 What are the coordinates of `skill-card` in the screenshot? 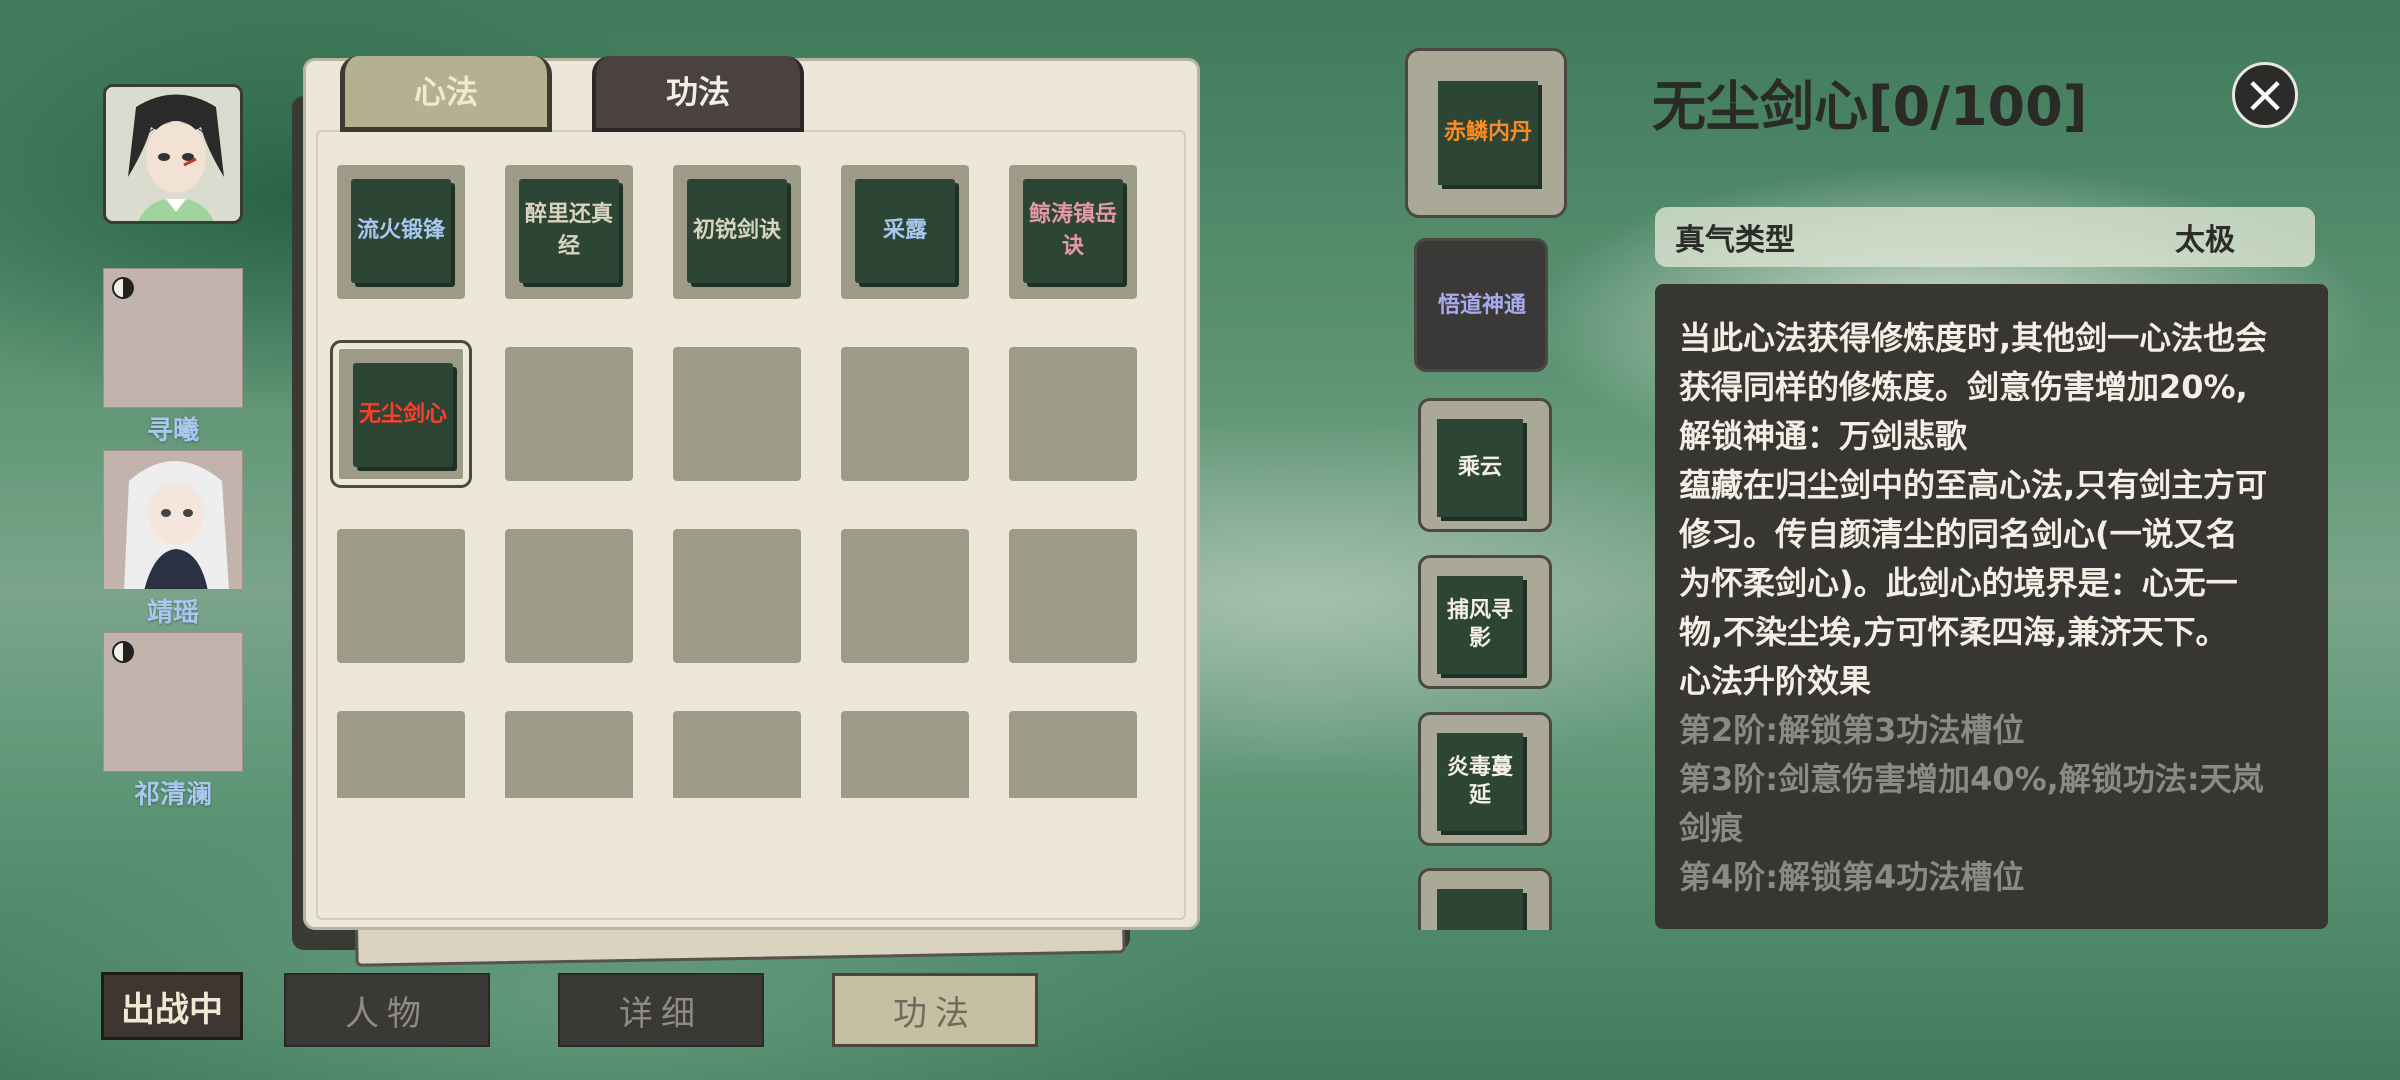 It's located at (1480, 909).